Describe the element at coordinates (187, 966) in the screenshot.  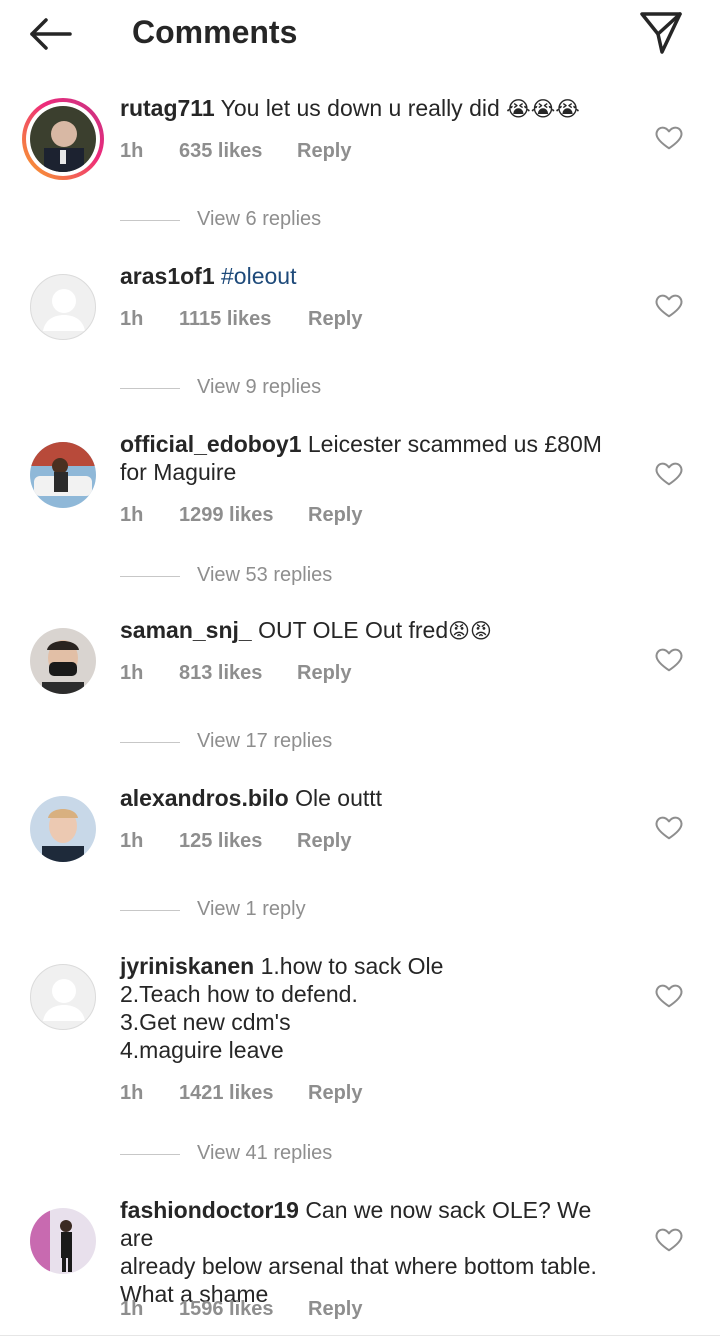
I see `username: jyriniskanen` at that location.